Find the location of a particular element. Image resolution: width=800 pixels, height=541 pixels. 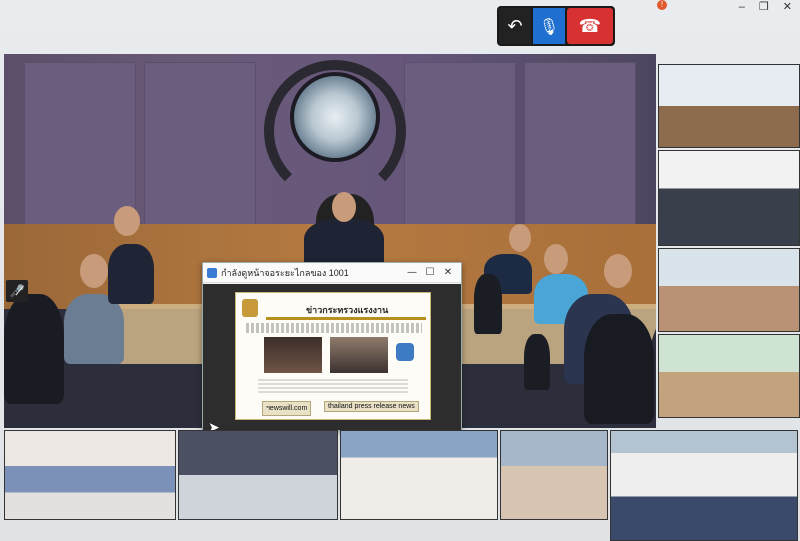

minimize-icon: – is located at coordinates (742, 7).